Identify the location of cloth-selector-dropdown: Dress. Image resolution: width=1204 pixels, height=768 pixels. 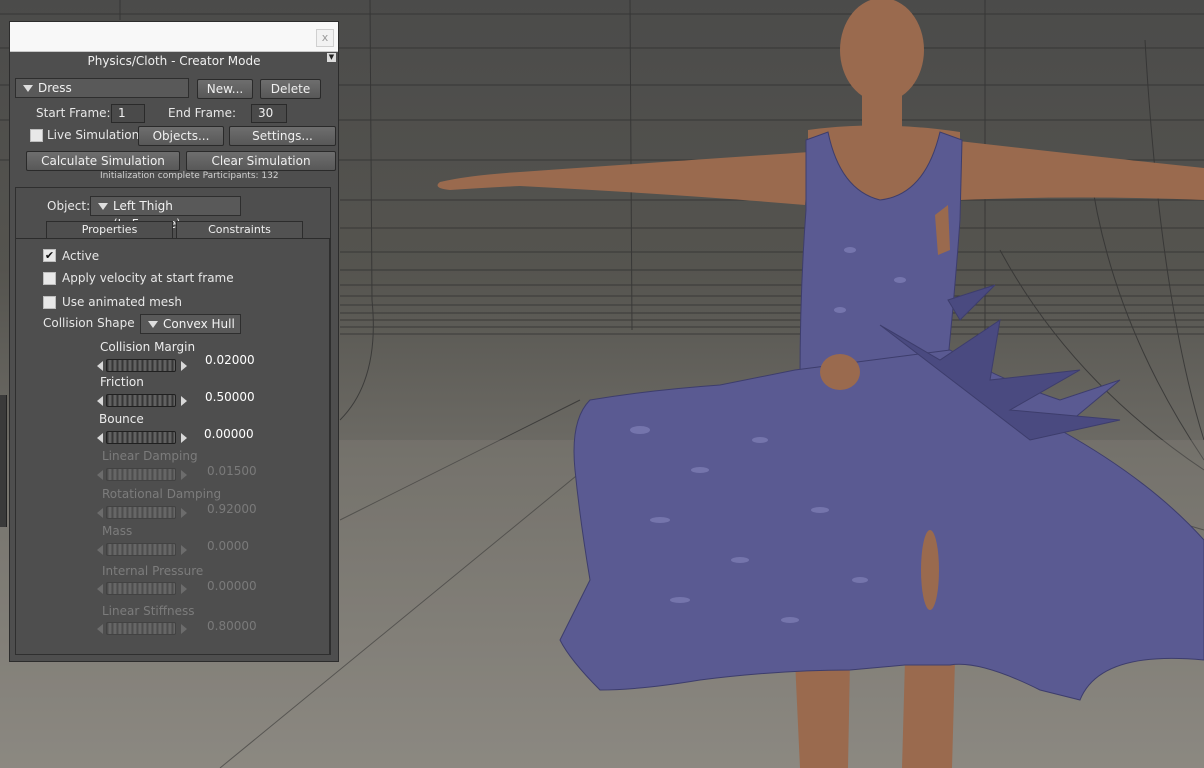
(102, 88).